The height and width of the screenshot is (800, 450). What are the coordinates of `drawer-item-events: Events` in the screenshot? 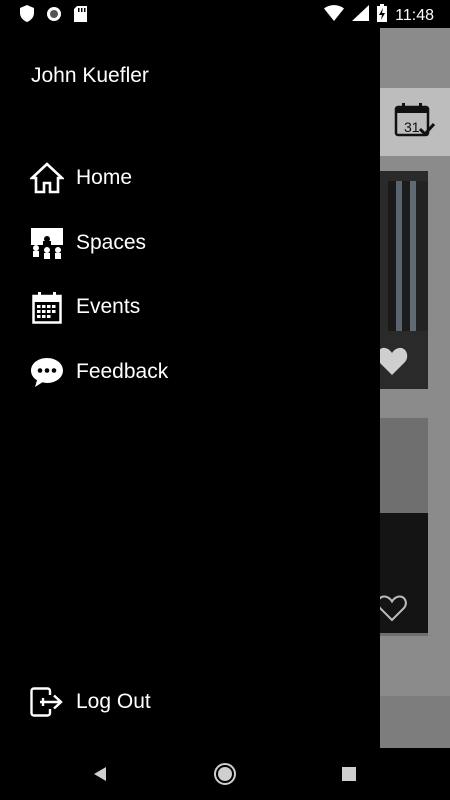 It's located at (190, 307).